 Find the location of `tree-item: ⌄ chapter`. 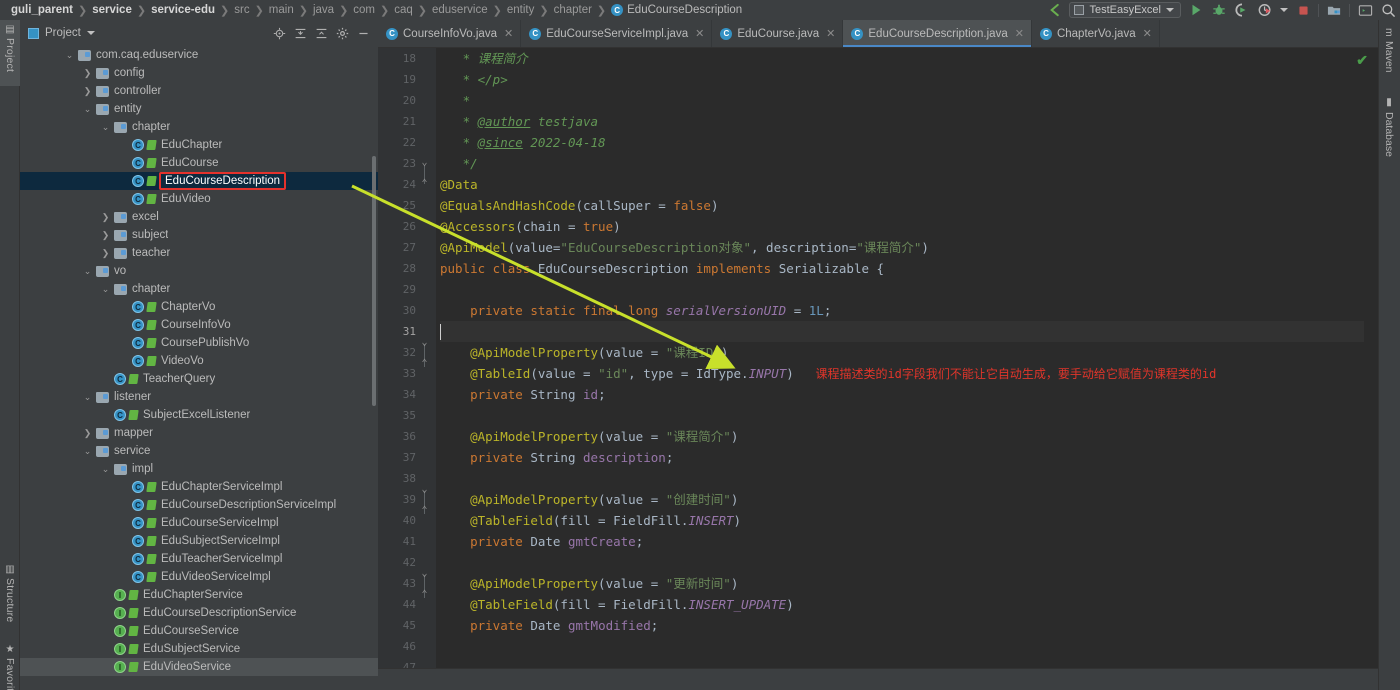

tree-item: ⌄ chapter is located at coordinates (199, 127).